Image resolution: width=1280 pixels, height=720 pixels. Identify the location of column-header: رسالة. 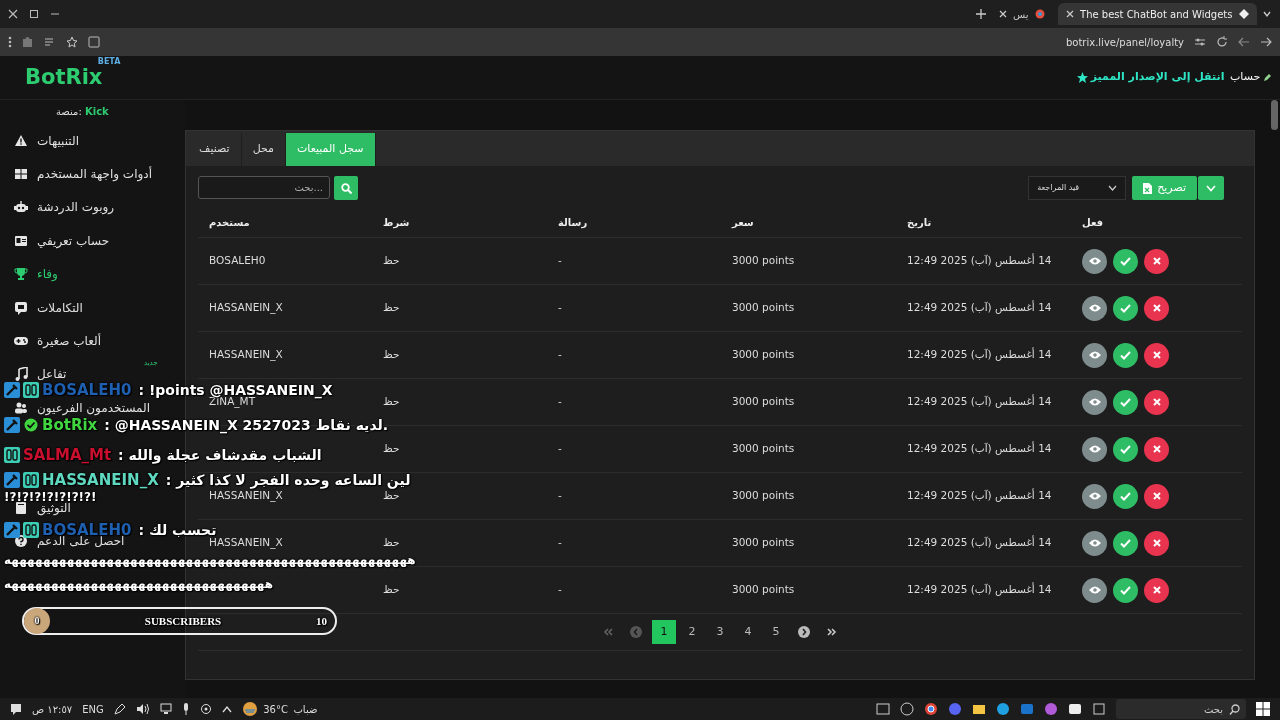
(573, 223).